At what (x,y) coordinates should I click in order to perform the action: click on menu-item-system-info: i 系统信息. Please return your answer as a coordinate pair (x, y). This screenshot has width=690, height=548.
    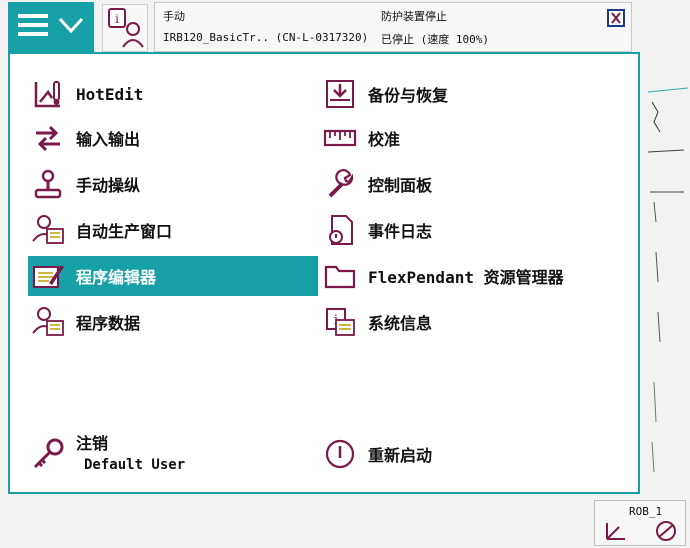
    Looking at the image, I should click on (470, 322).